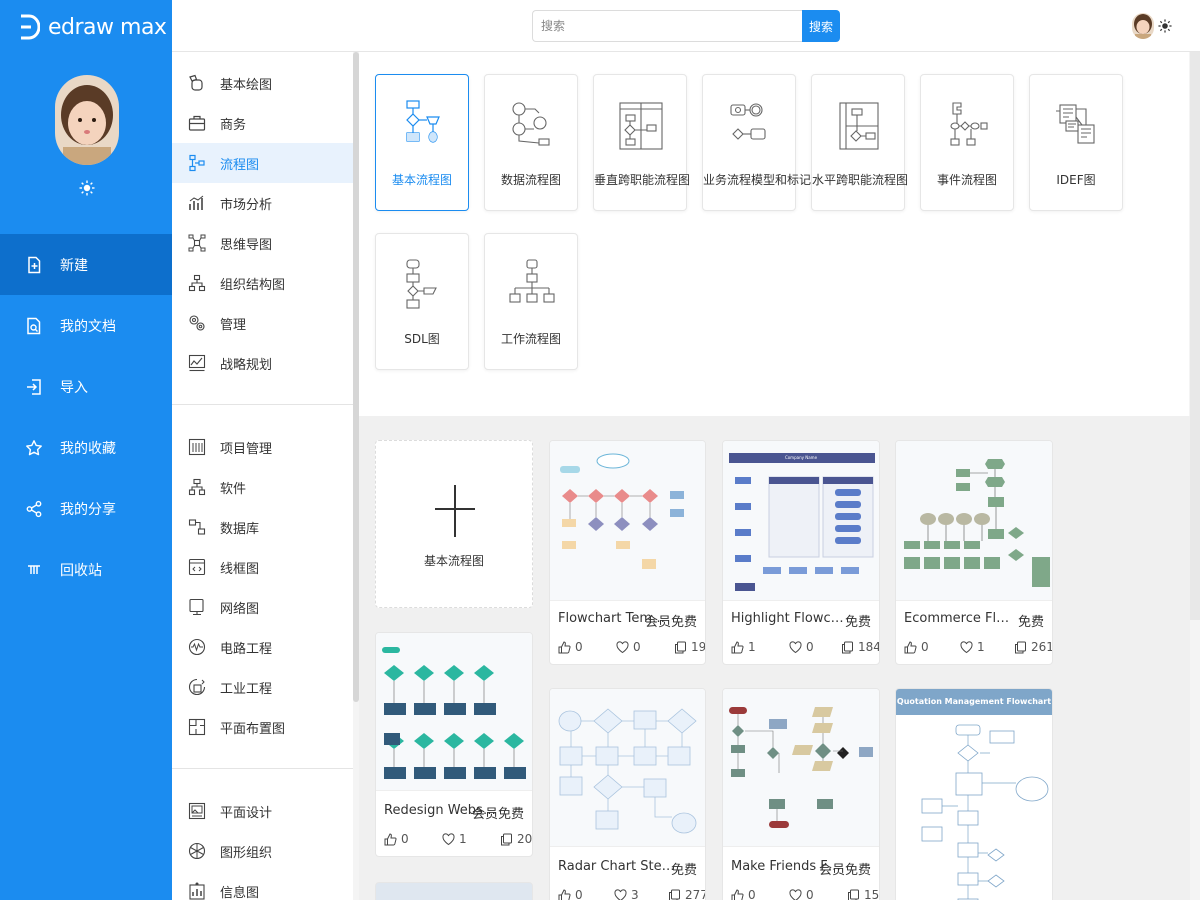  Describe the element at coordinates (74, 265) in the screenshot. I see `nav-item-label: 新建` at that location.